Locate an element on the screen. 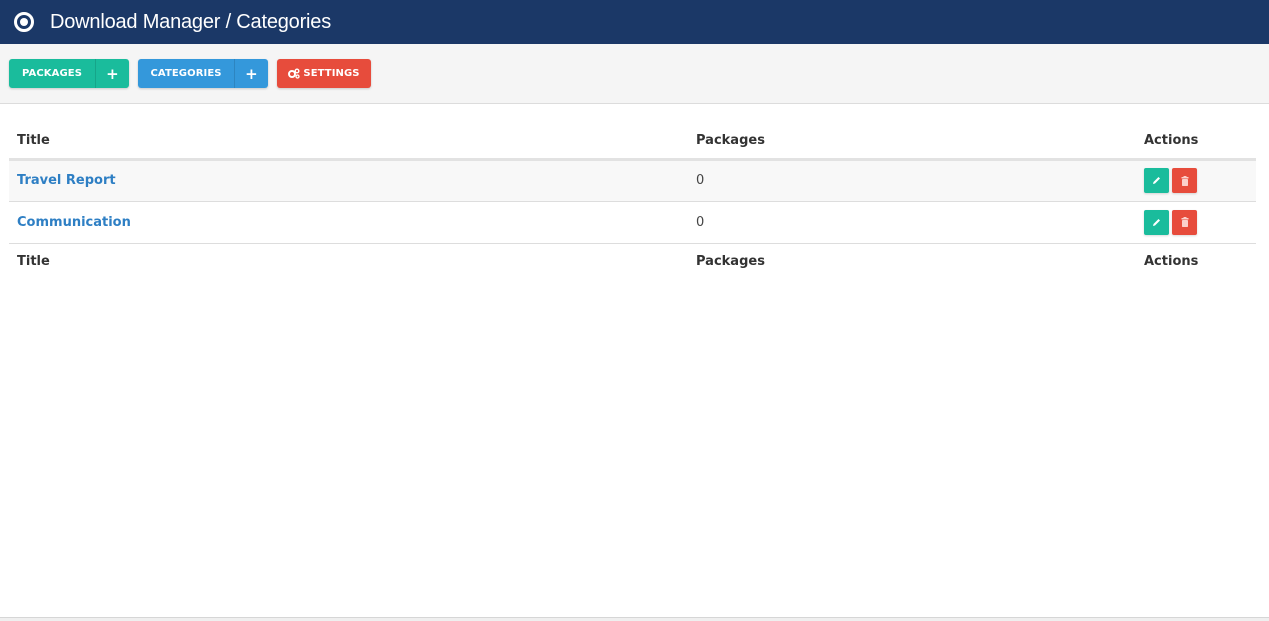 The width and height of the screenshot is (1269, 621). table-header-row: Title Packages Actions is located at coordinates (632, 142).